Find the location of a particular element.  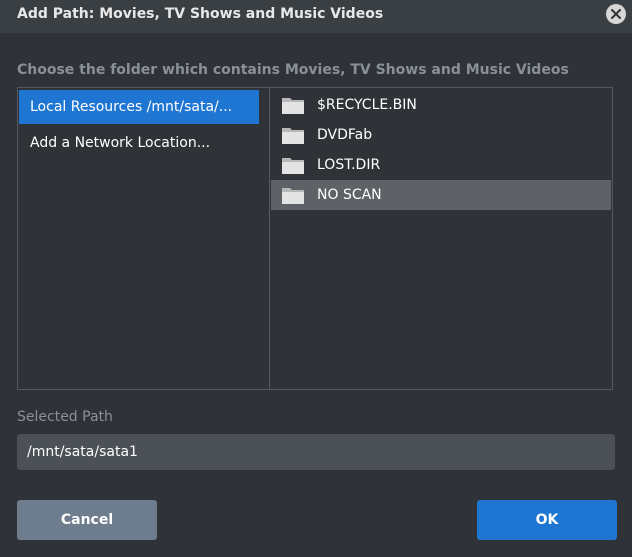

ok-button: OK is located at coordinates (547, 520).